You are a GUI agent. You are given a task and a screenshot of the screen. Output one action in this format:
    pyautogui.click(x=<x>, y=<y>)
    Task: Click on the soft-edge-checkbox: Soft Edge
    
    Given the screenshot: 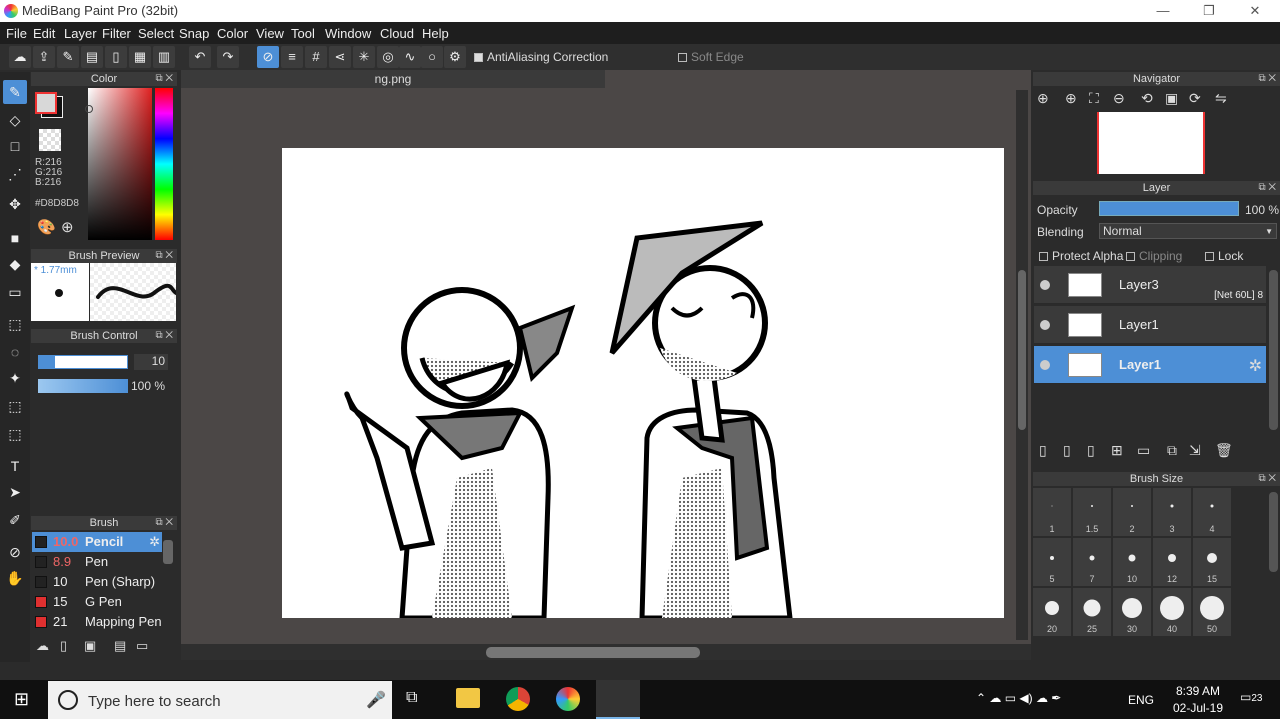 What is the action you would take?
    pyautogui.click(x=711, y=57)
    